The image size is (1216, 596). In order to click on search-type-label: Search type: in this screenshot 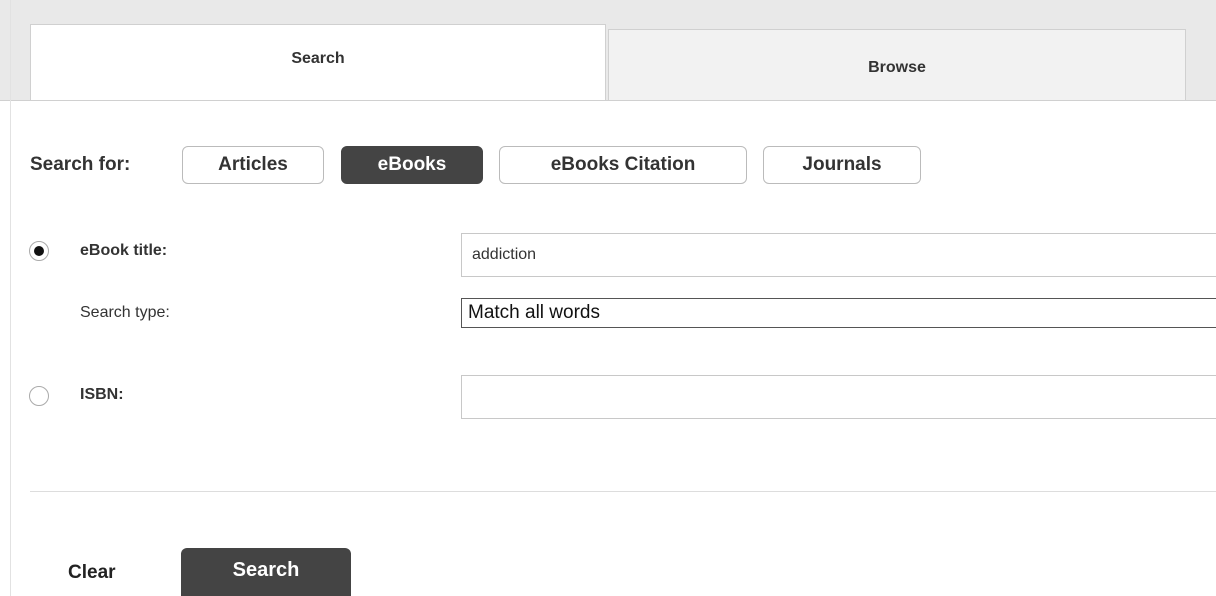, I will do `click(125, 312)`.